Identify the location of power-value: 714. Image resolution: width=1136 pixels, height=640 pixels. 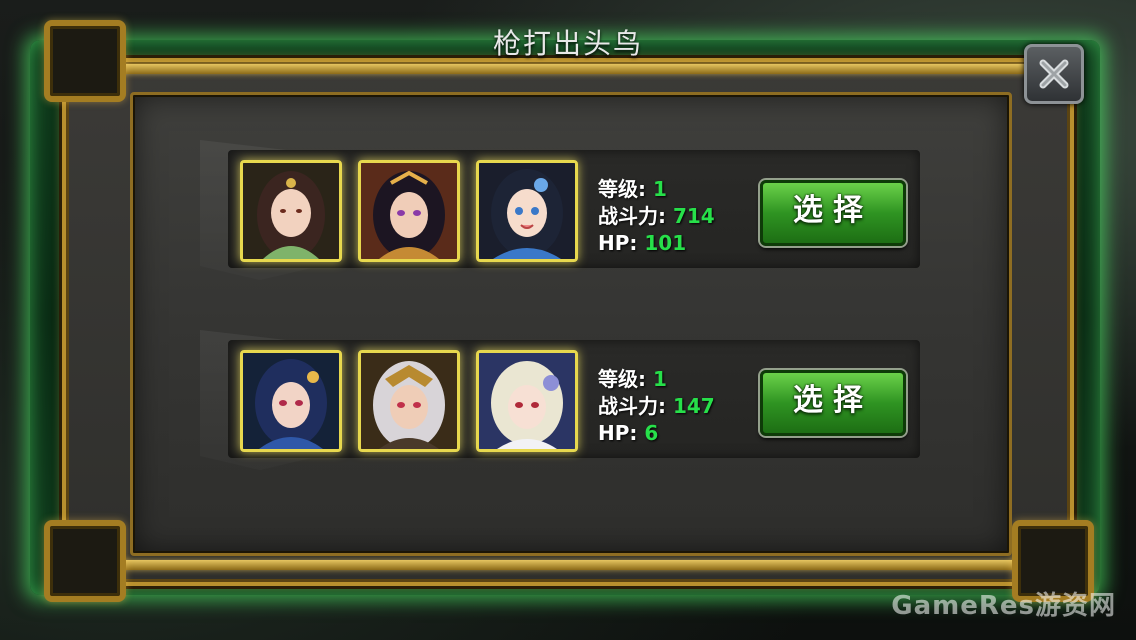
(693, 216).